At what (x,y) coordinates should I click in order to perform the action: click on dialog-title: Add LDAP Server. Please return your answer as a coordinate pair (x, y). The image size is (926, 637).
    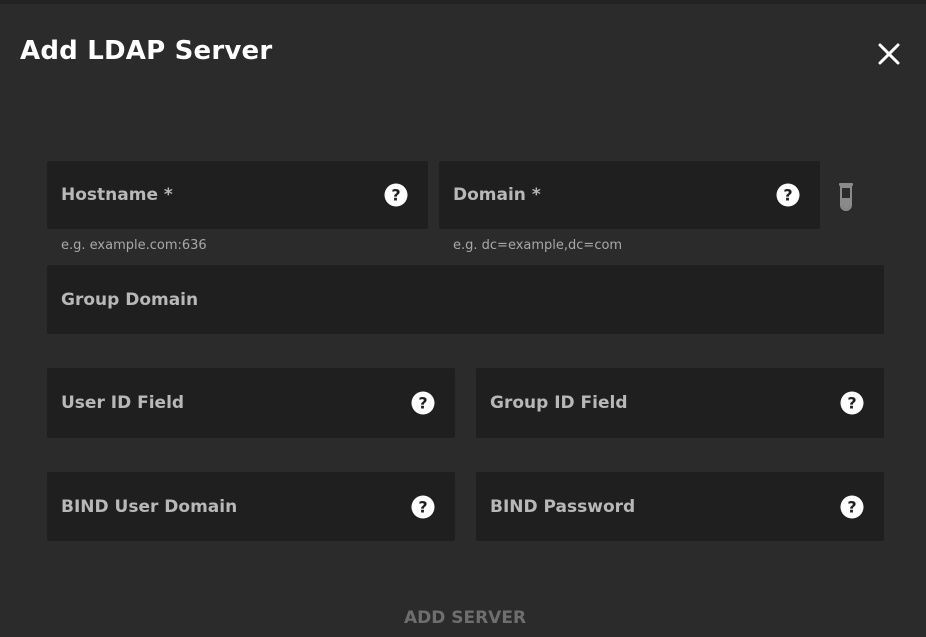
    Looking at the image, I should click on (146, 51).